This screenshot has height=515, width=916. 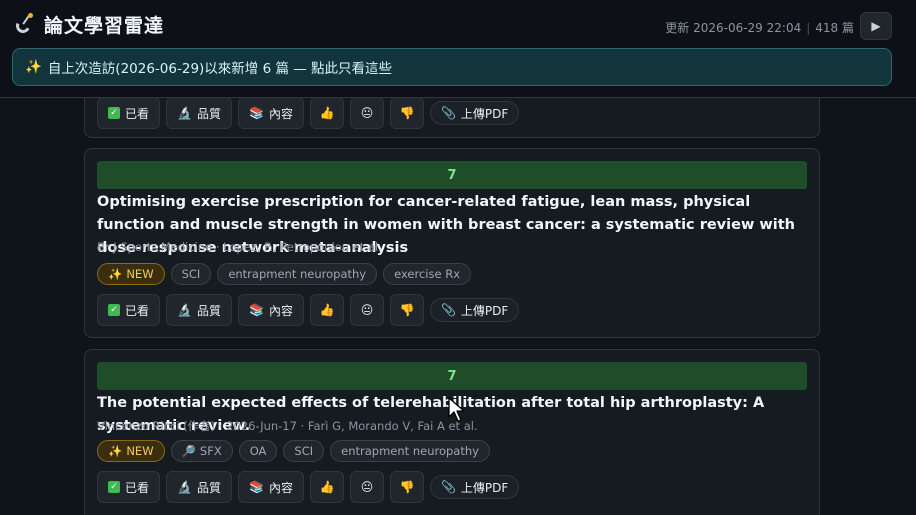 What do you see at coordinates (104, 25) in the screenshot?
I see `app-title: 論文學習雷達` at bounding box center [104, 25].